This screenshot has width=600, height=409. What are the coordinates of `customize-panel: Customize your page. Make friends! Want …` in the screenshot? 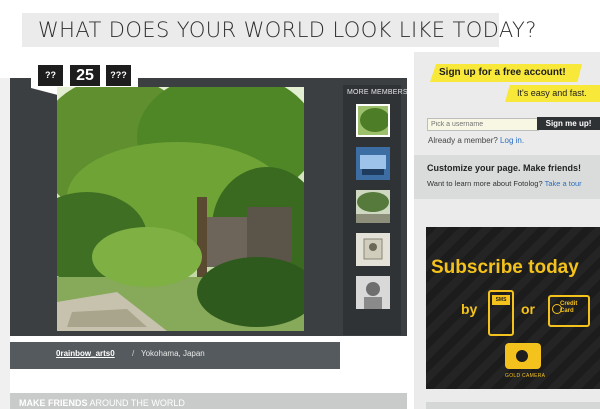 It's located at (507, 177).